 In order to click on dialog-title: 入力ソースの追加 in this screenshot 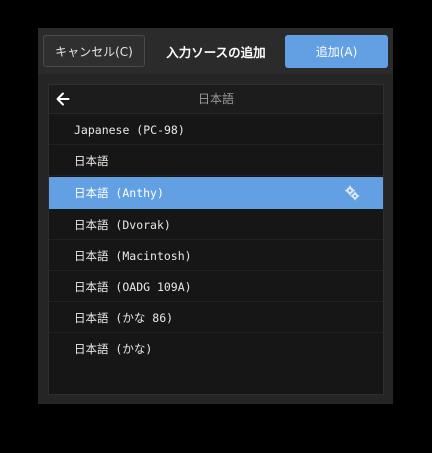, I will do `click(216, 52)`.